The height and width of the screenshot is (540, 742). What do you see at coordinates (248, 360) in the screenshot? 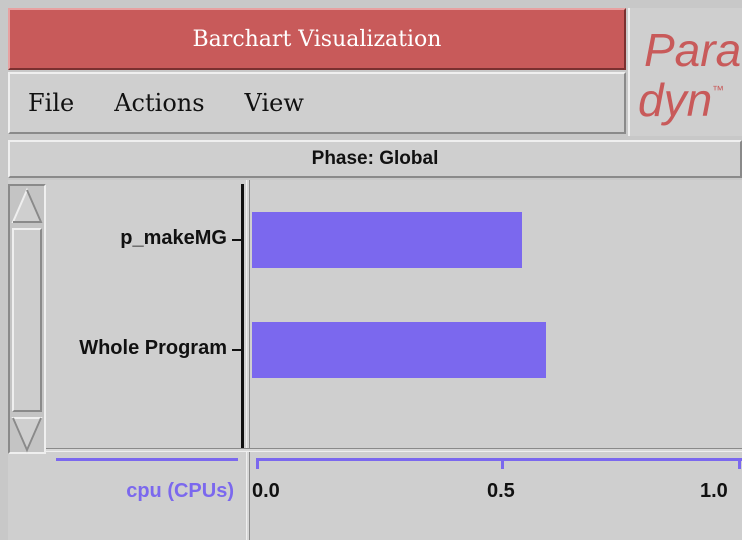
I see `vertical-divider` at bounding box center [248, 360].